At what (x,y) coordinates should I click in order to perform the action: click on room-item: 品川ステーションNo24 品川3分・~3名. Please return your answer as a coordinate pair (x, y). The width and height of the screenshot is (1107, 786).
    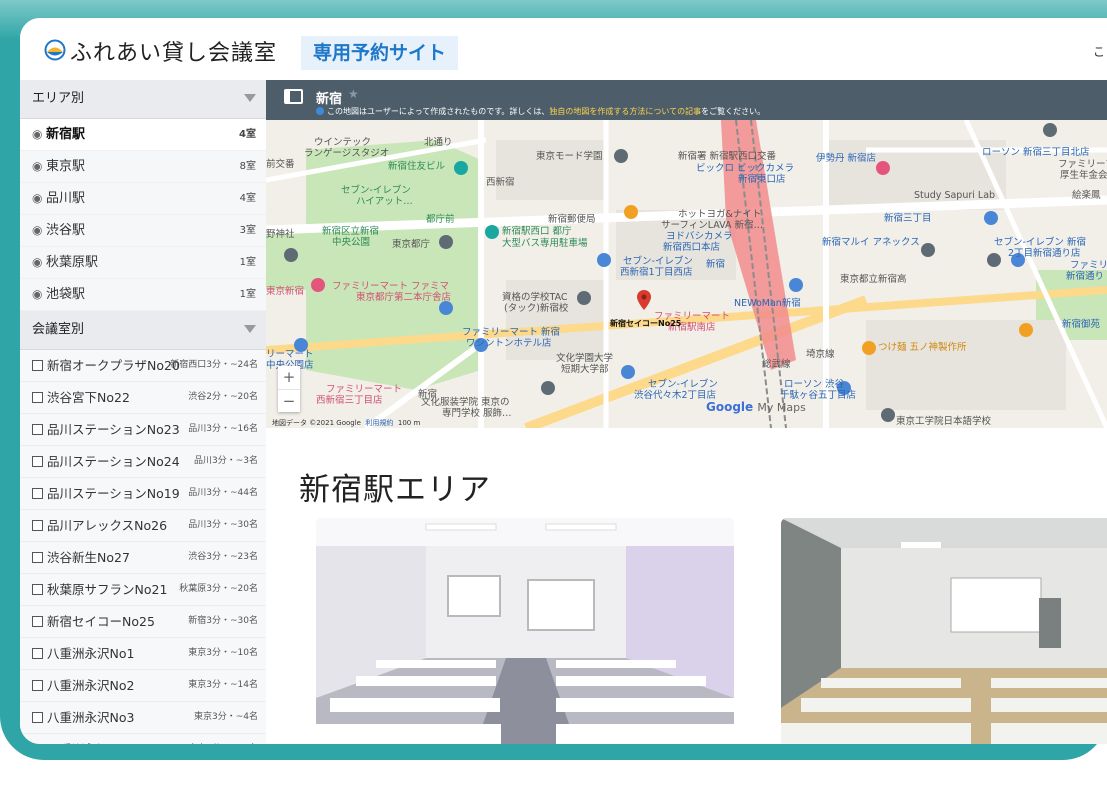
    Looking at the image, I should click on (143, 462).